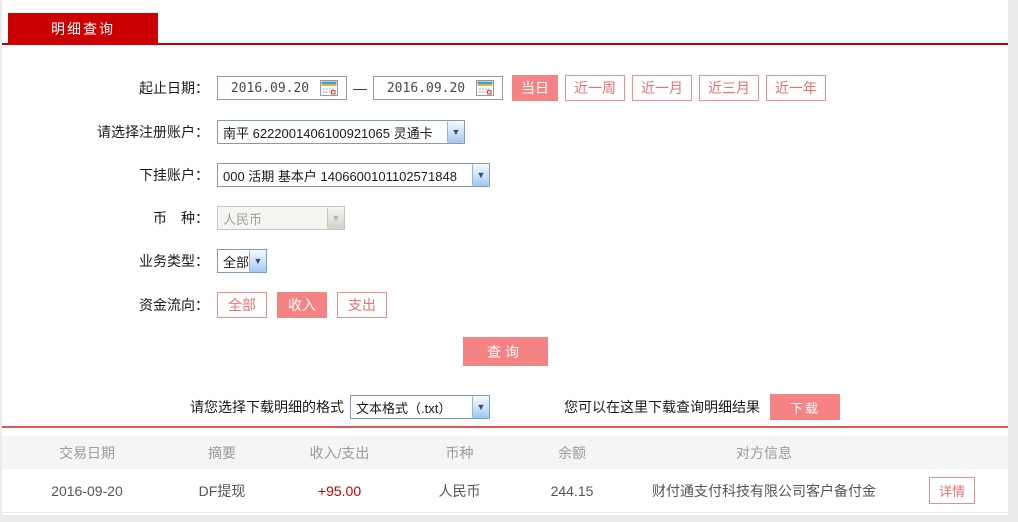 This screenshot has width=1018, height=522. I want to click on register-account-select: 南平 6222001406100921065 灵通卡 ▼, so click(341, 132).